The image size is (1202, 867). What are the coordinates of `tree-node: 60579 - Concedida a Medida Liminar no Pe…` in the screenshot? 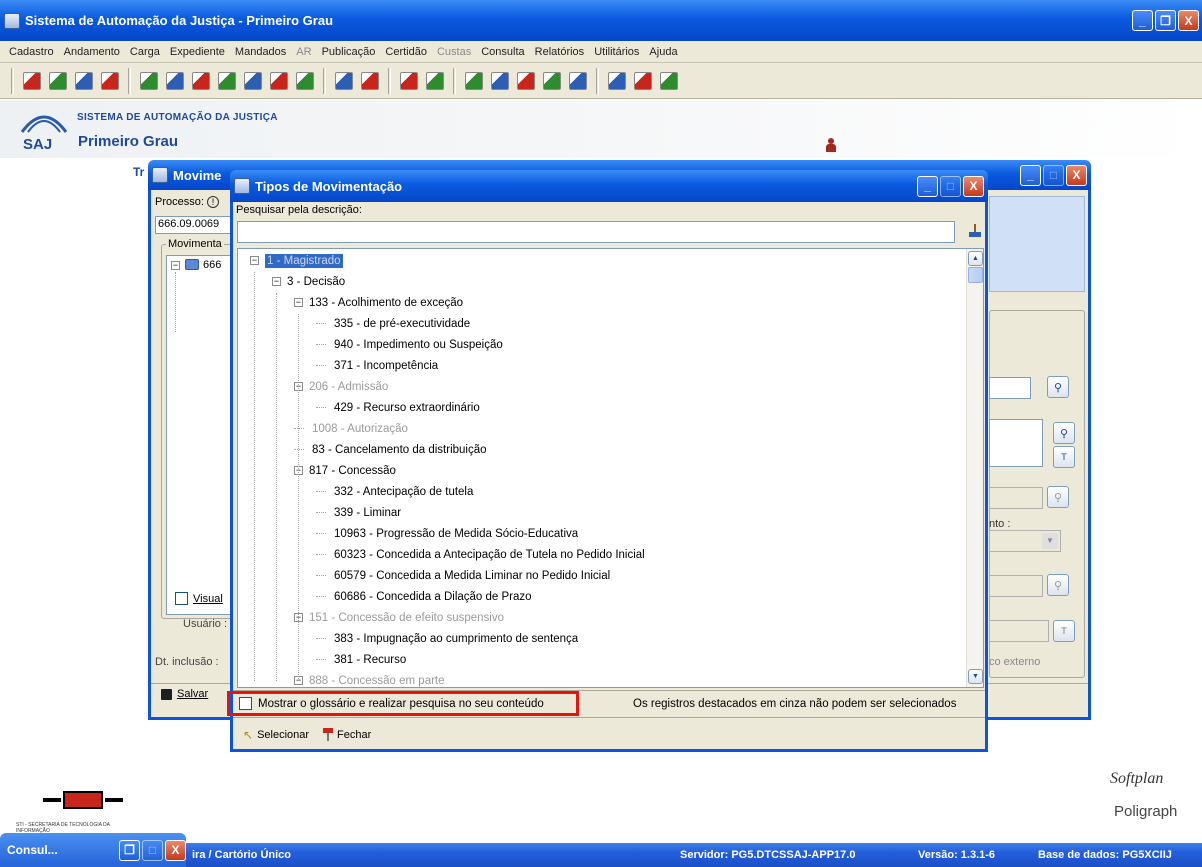 It's located at (463, 576).